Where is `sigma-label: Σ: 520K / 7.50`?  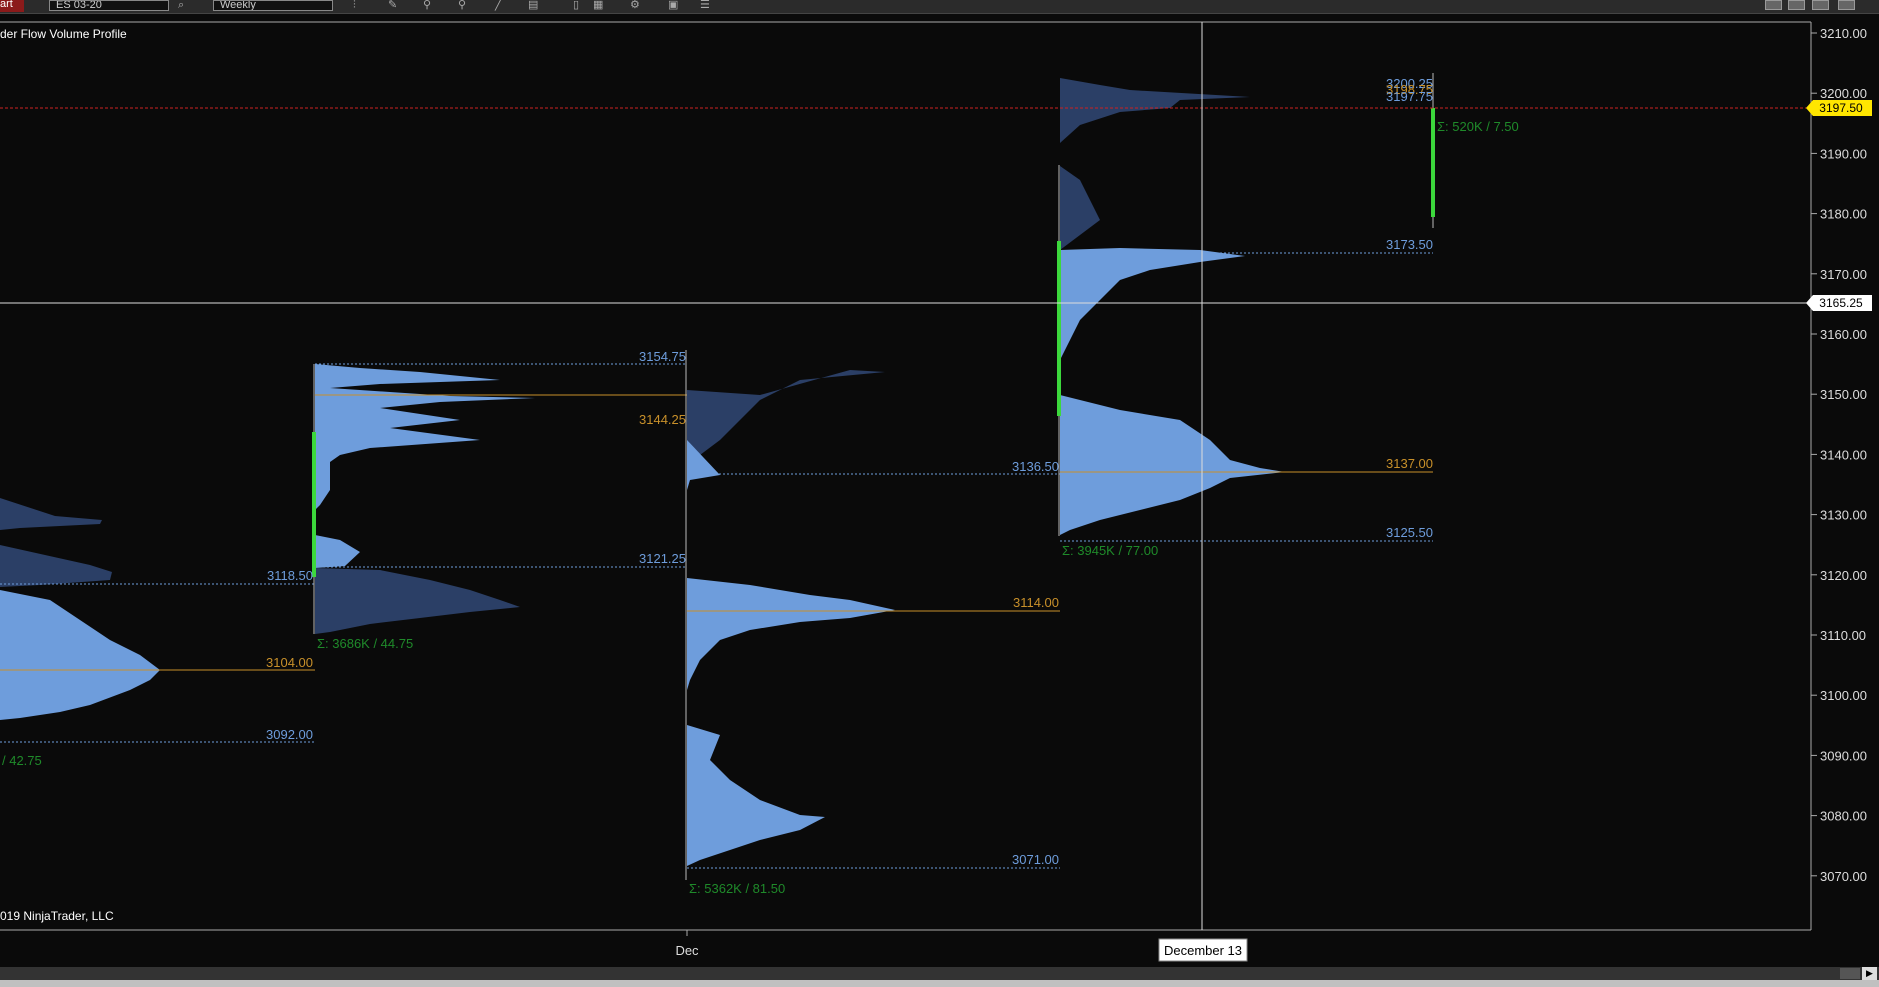
sigma-label: Σ: 520K / 7.50 is located at coordinates (1478, 126).